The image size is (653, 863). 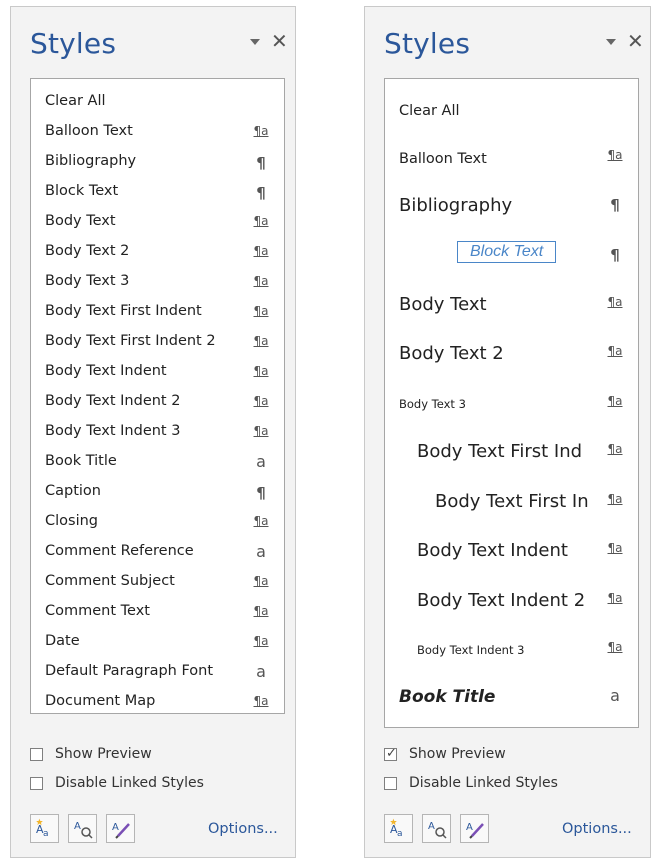 I want to click on style-item-label: Comment Text, so click(x=97, y=611).